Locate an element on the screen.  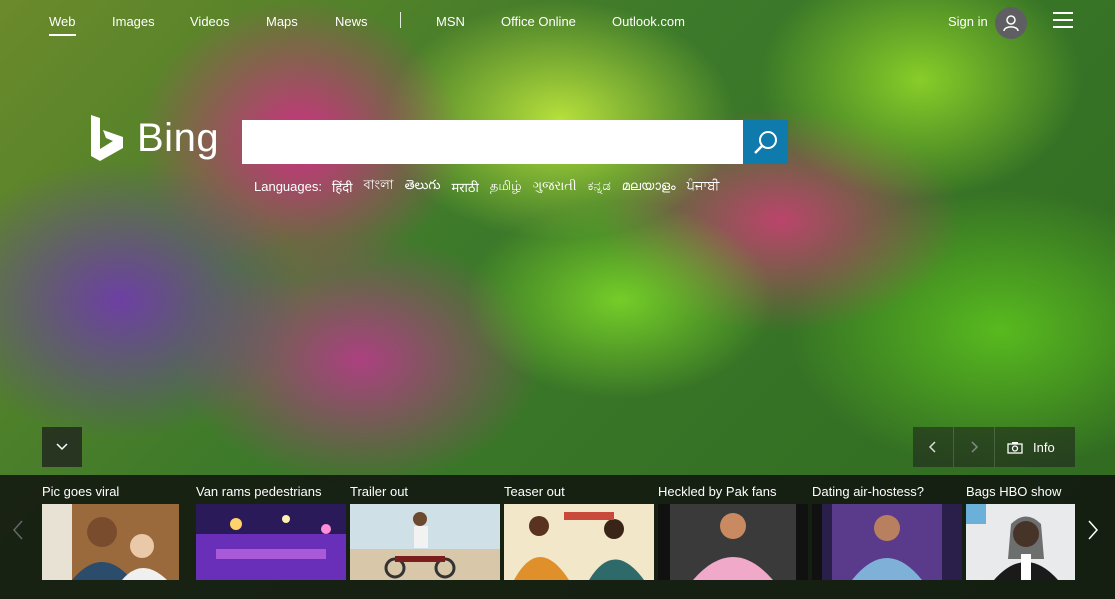
news-card-title: Heckled by Pak fans is located at coordinates (717, 491).